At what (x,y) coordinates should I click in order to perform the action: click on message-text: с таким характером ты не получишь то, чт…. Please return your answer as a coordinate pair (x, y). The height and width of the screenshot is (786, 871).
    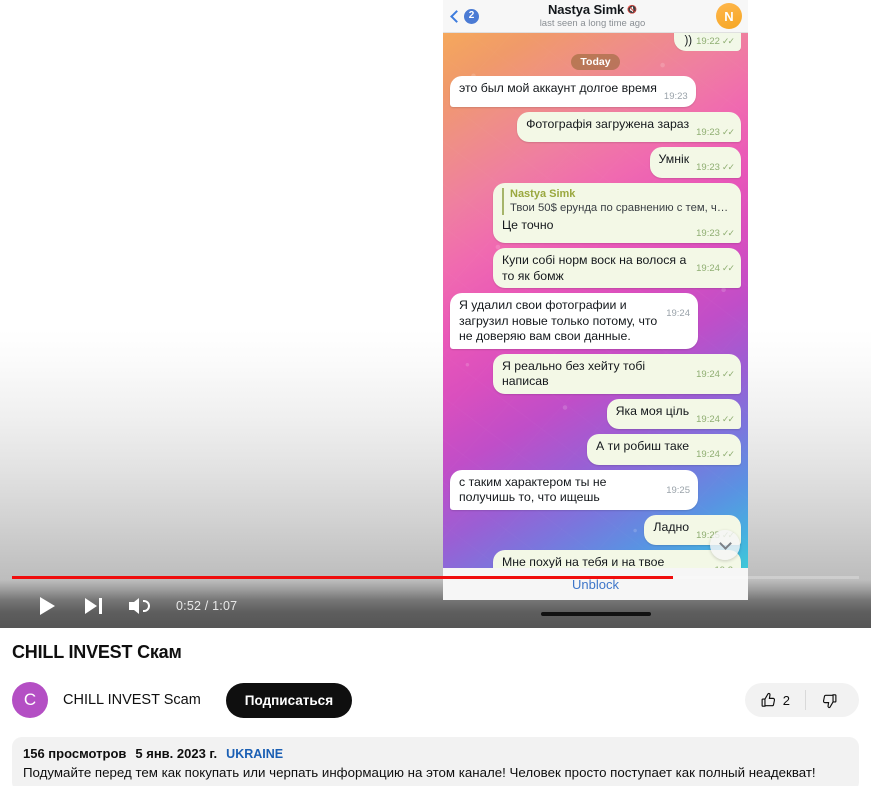
    Looking at the image, I should click on (533, 489).